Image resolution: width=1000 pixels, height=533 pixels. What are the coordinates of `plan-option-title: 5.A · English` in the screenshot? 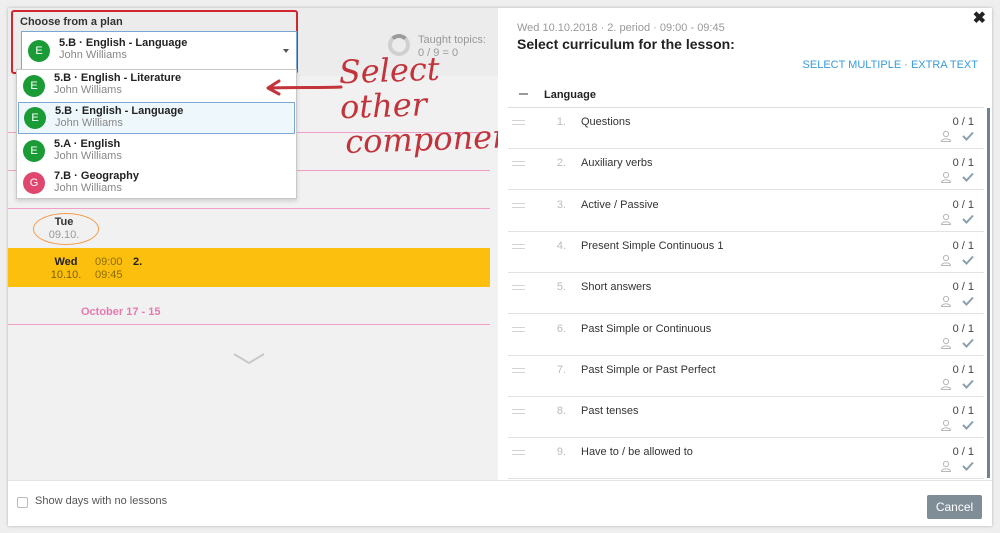 It's located at (87, 144).